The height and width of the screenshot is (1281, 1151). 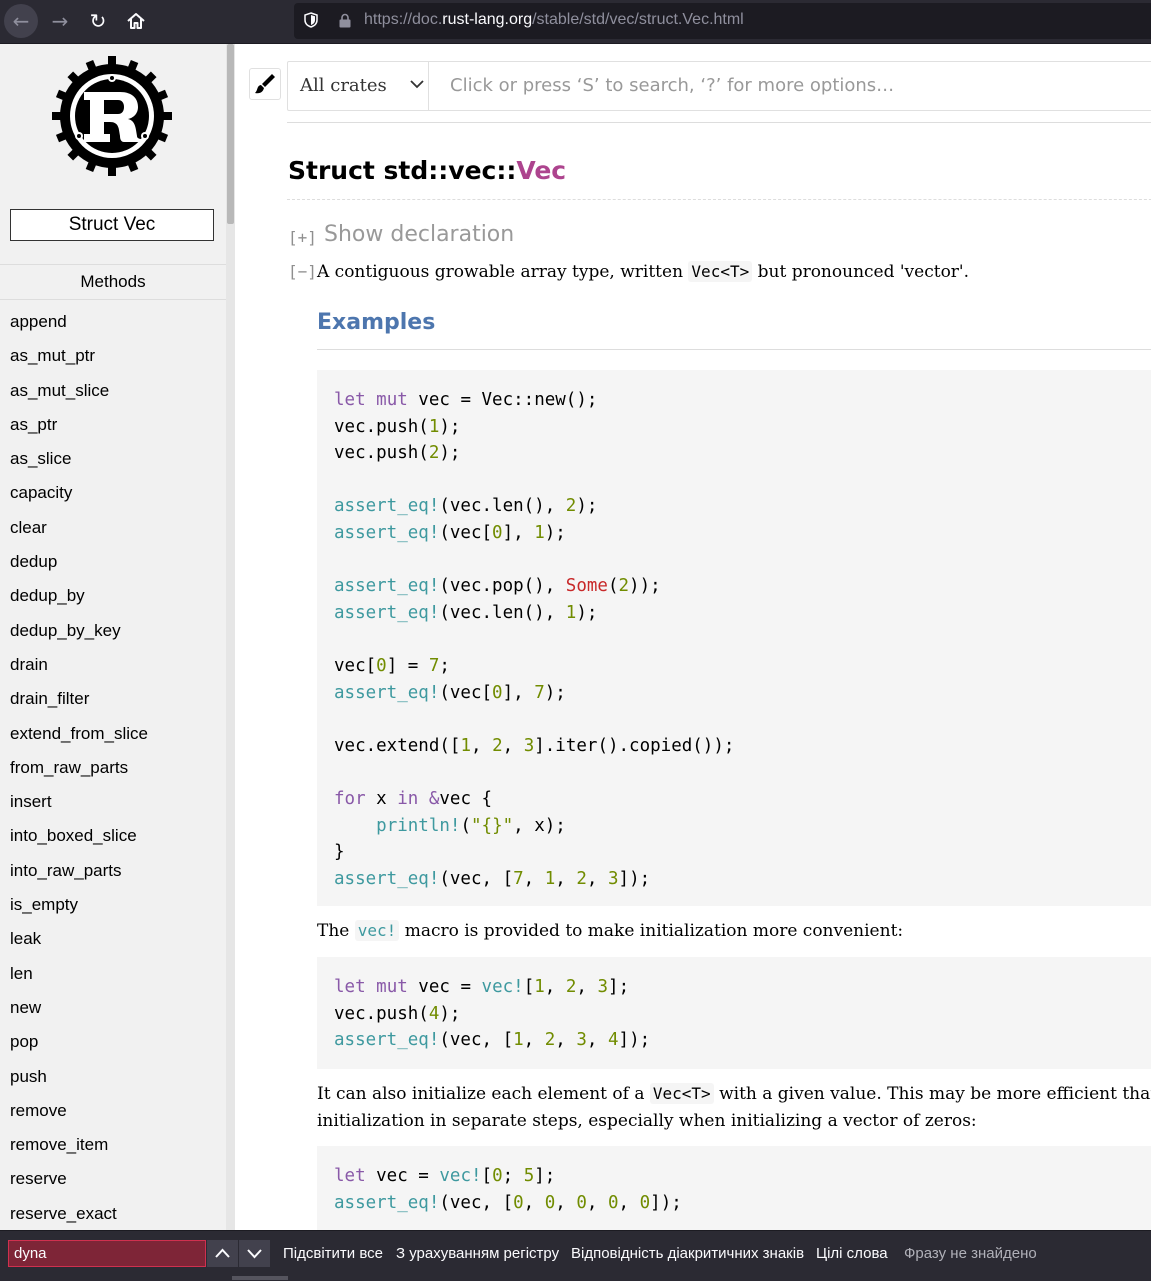 What do you see at coordinates (79, 1084) in the screenshot?
I see `sidebar-method-push: push` at bounding box center [79, 1084].